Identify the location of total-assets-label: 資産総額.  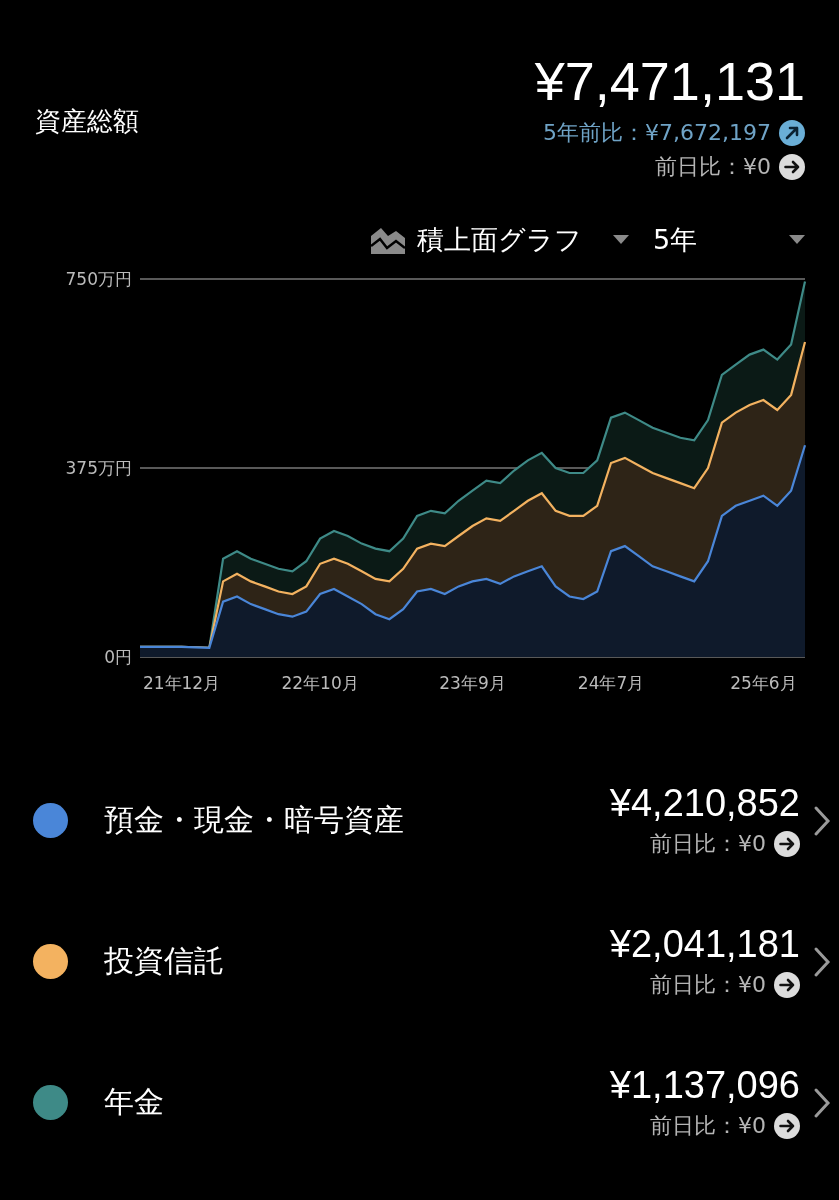
(87, 121).